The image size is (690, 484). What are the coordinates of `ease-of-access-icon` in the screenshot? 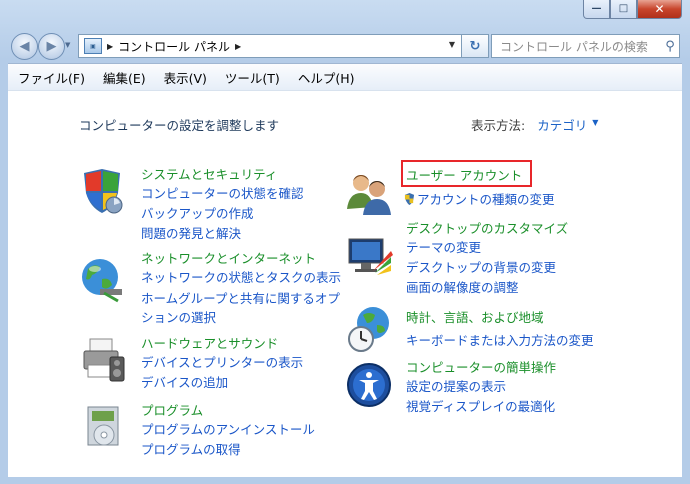 It's located at (369, 385).